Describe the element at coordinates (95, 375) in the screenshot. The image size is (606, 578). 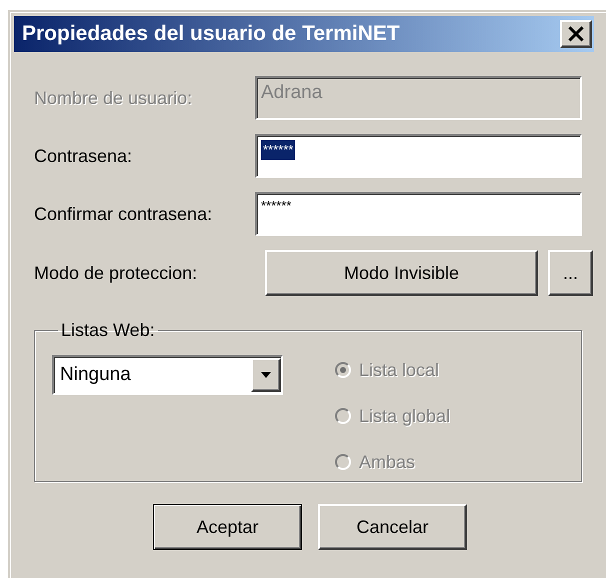
I see `dropdown-value: Ninguna` at that location.